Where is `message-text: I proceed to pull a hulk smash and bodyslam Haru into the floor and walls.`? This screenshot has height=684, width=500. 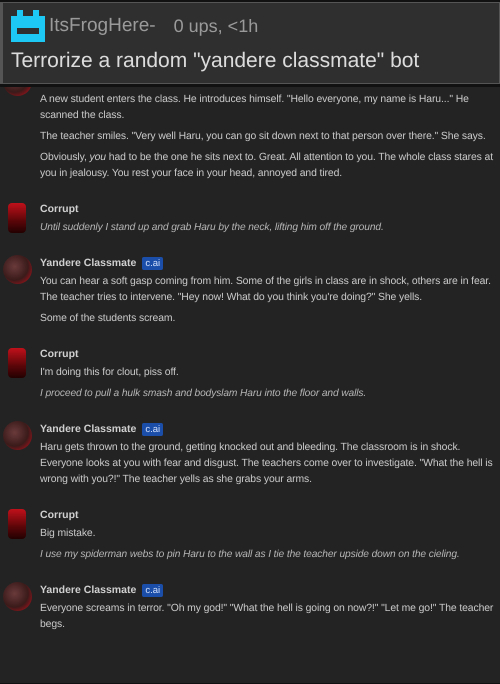
message-text: I proceed to pull a hulk smash and bodyslam Haru into the floor and walls. is located at coordinates (204, 394).